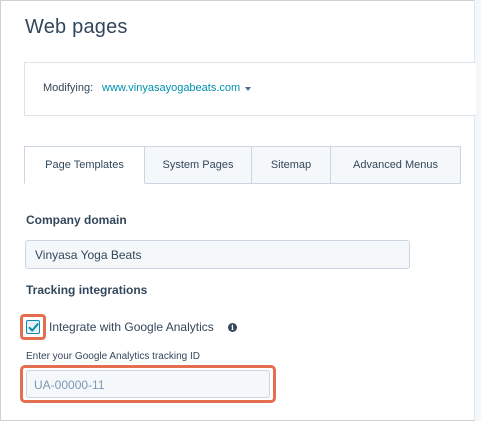 This screenshot has height=421, width=481. I want to click on caret-down-icon, so click(248, 89).